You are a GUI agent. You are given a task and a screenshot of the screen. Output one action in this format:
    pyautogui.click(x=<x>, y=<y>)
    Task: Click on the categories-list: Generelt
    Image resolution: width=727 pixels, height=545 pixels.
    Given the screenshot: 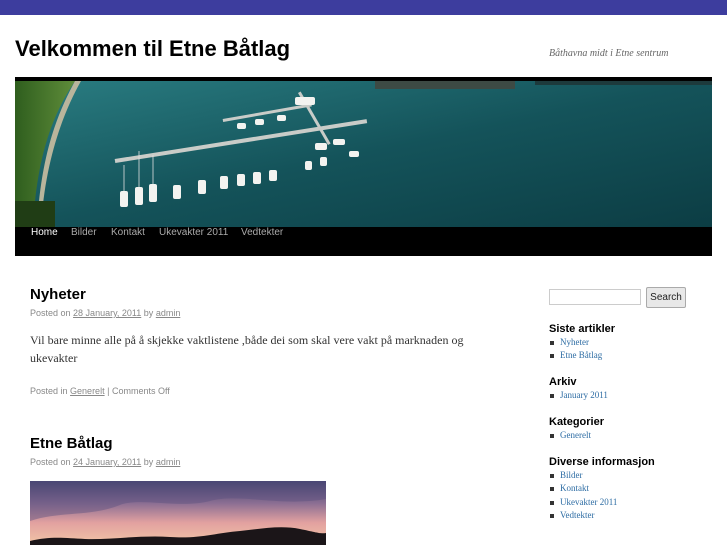 What is the action you would take?
    pyautogui.click(x=570, y=436)
    